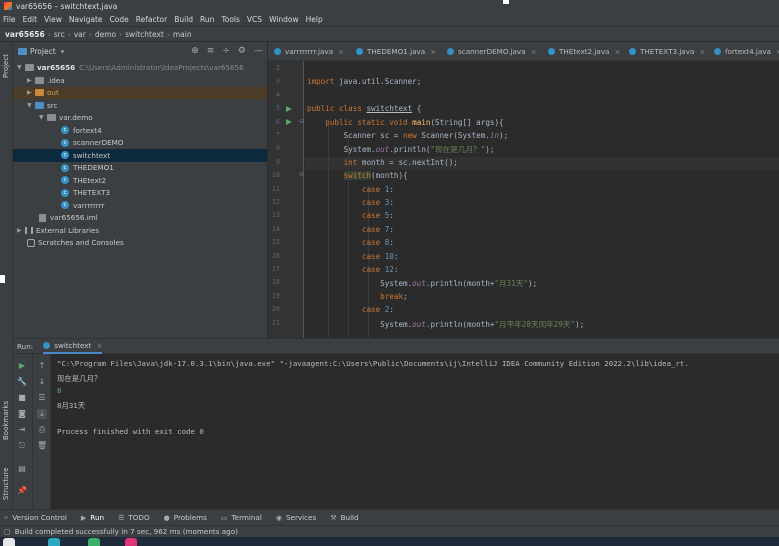 This screenshot has width=779, height=546. Describe the element at coordinates (22, 446) in the screenshot. I see `exit-icon: ⎋` at that location.